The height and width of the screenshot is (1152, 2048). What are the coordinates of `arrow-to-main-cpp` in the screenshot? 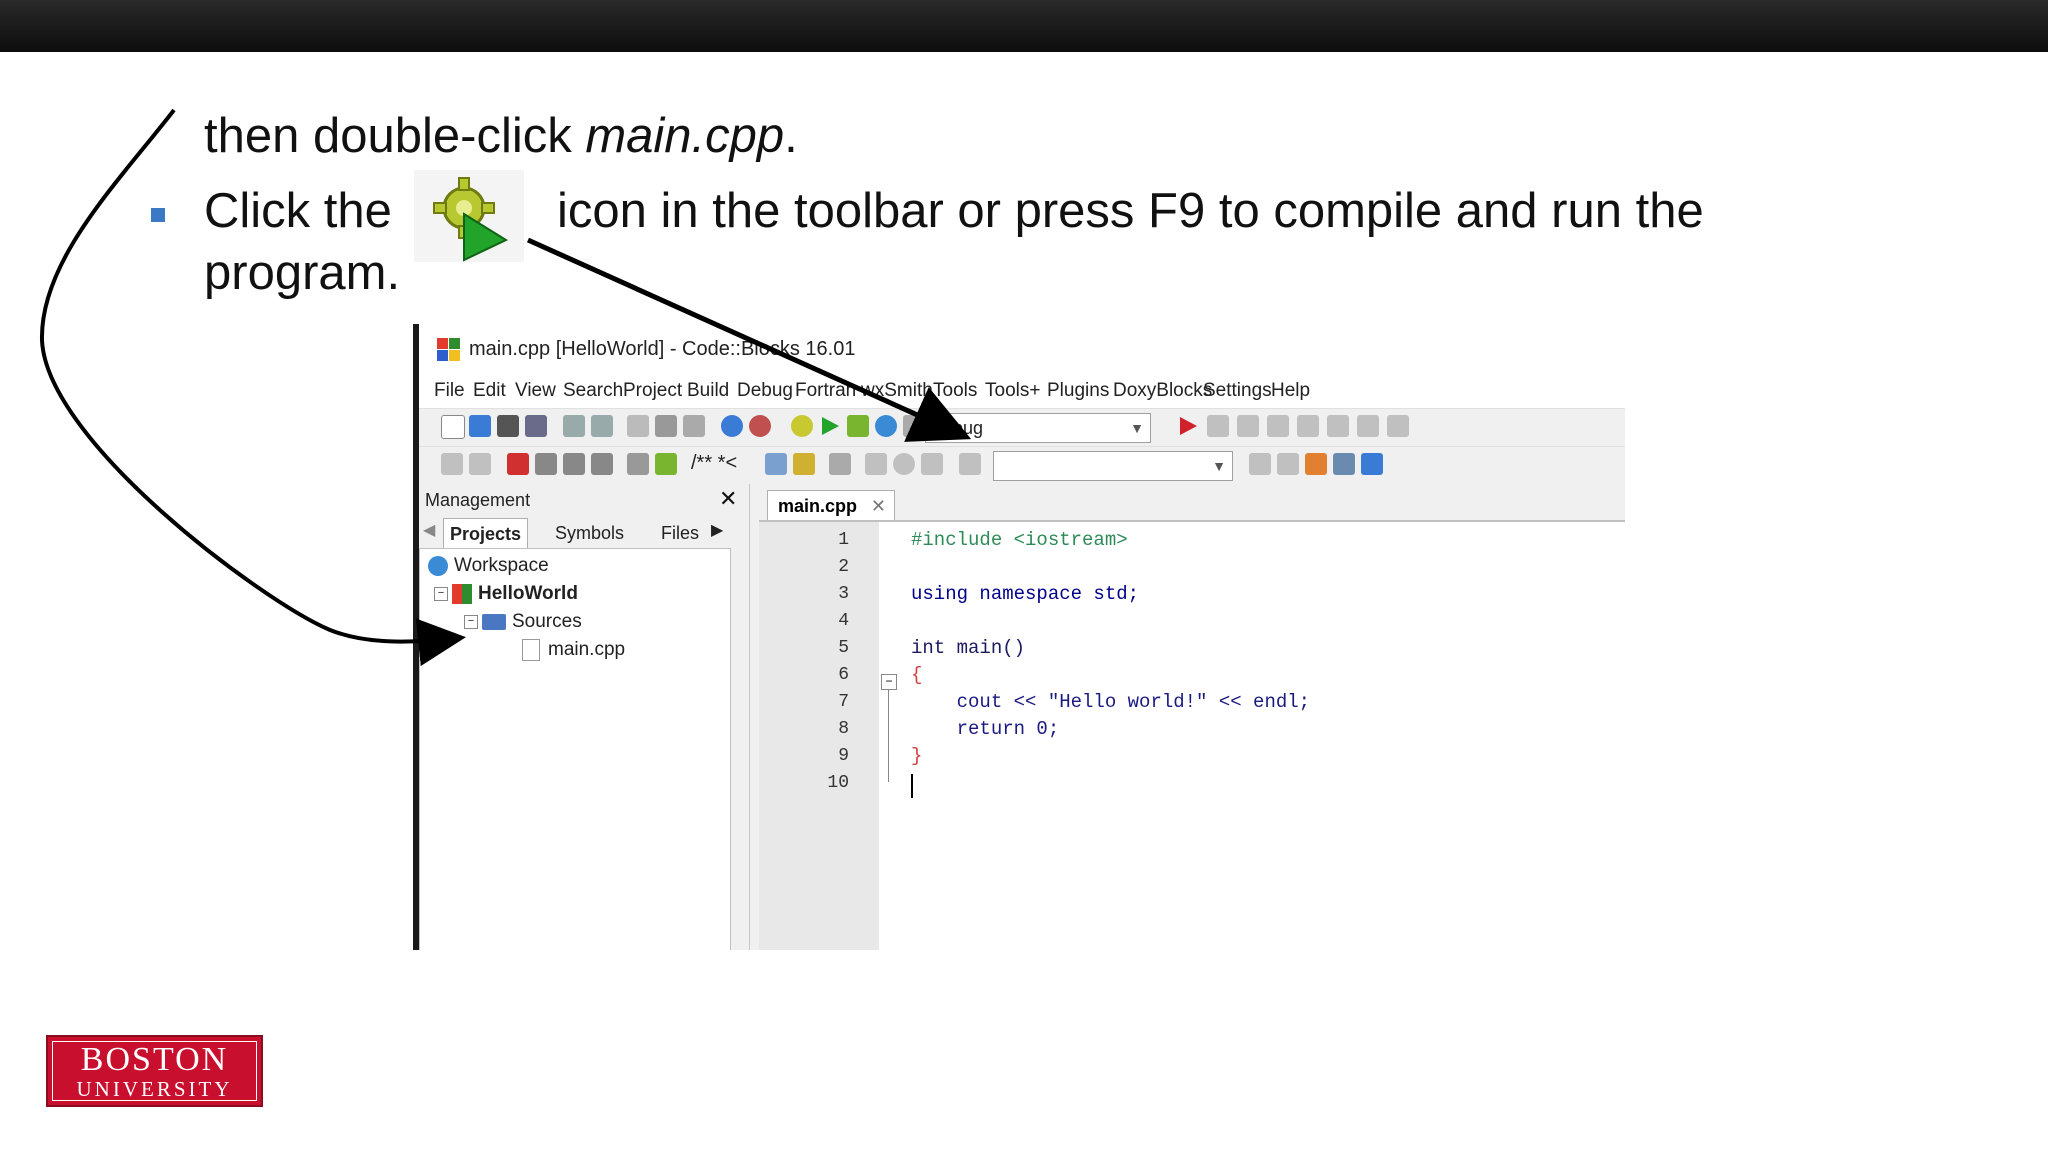 It's located at (252, 387).